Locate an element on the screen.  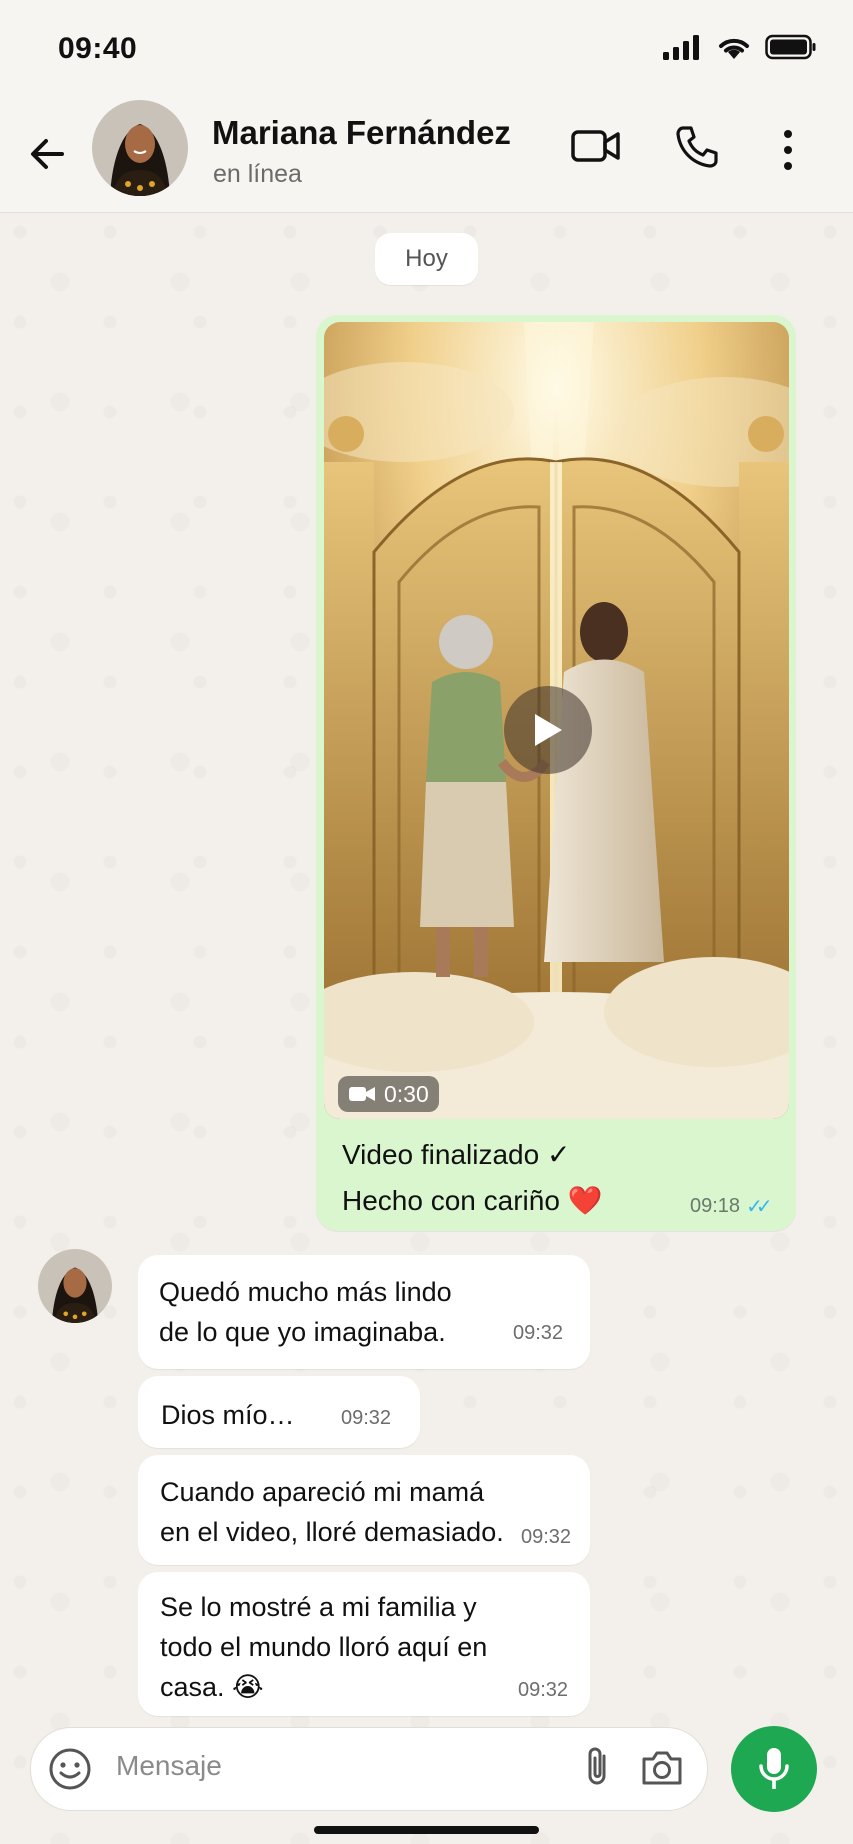
video-duration: 0:30 is located at coordinates (406, 1093).